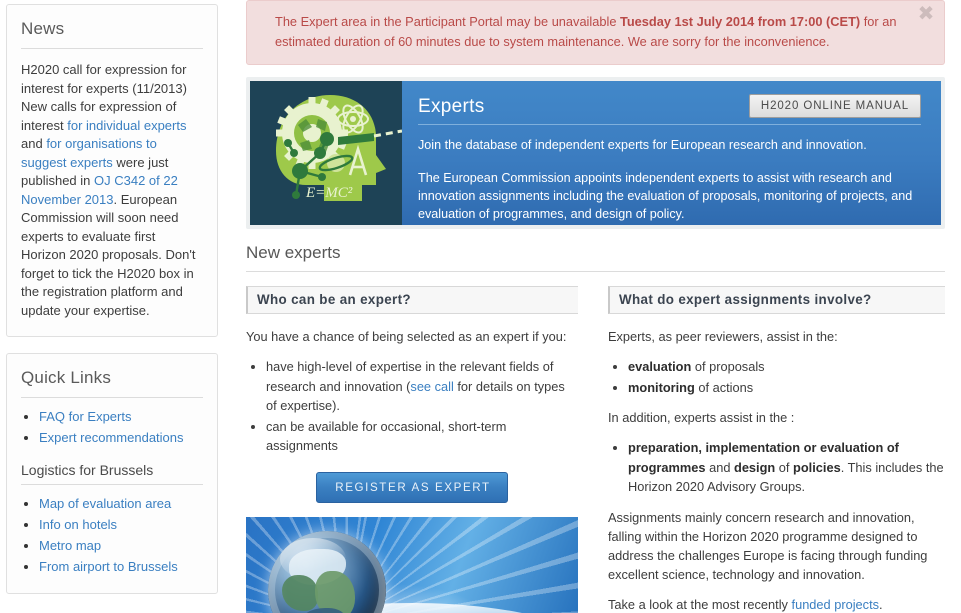 Image resolution: width=961 pixels, height=613 pixels. Describe the element at coordinates (326, 153) in the screenshot. I see `expert-head-illustration: E=MC²` at that location.